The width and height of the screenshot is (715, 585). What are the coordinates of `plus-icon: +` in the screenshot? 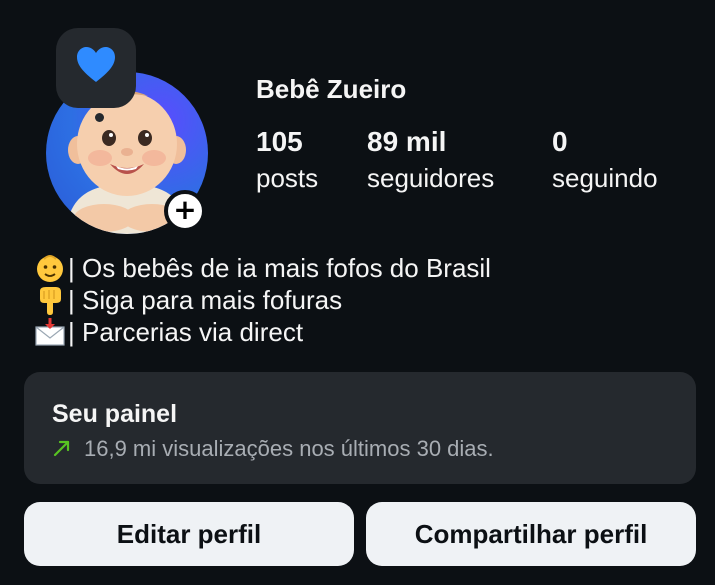 It's located at (185, 209).